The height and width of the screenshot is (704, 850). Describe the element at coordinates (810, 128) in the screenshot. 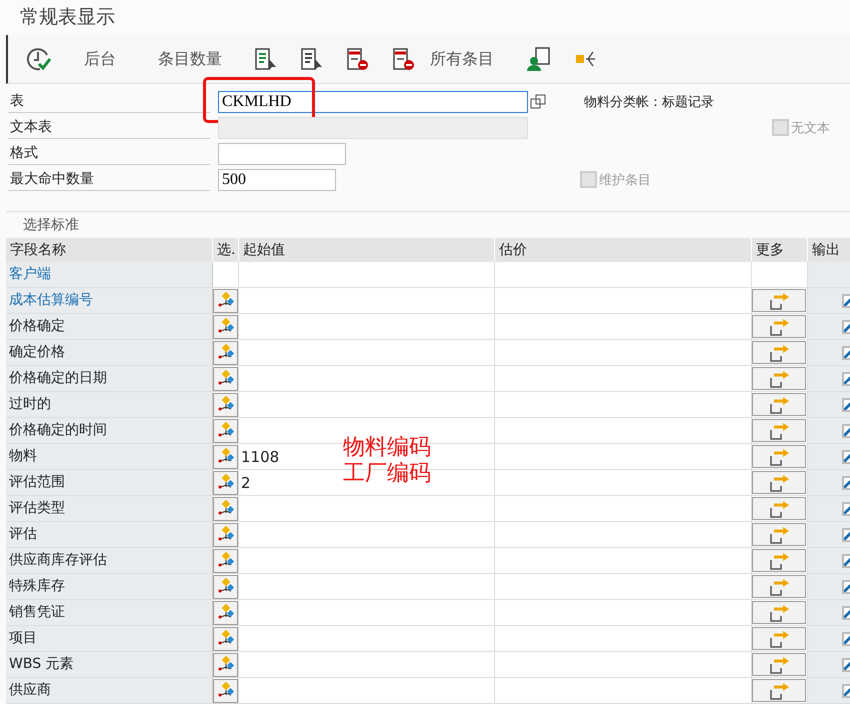

I see `checkbox-label: 无文本` at that location.